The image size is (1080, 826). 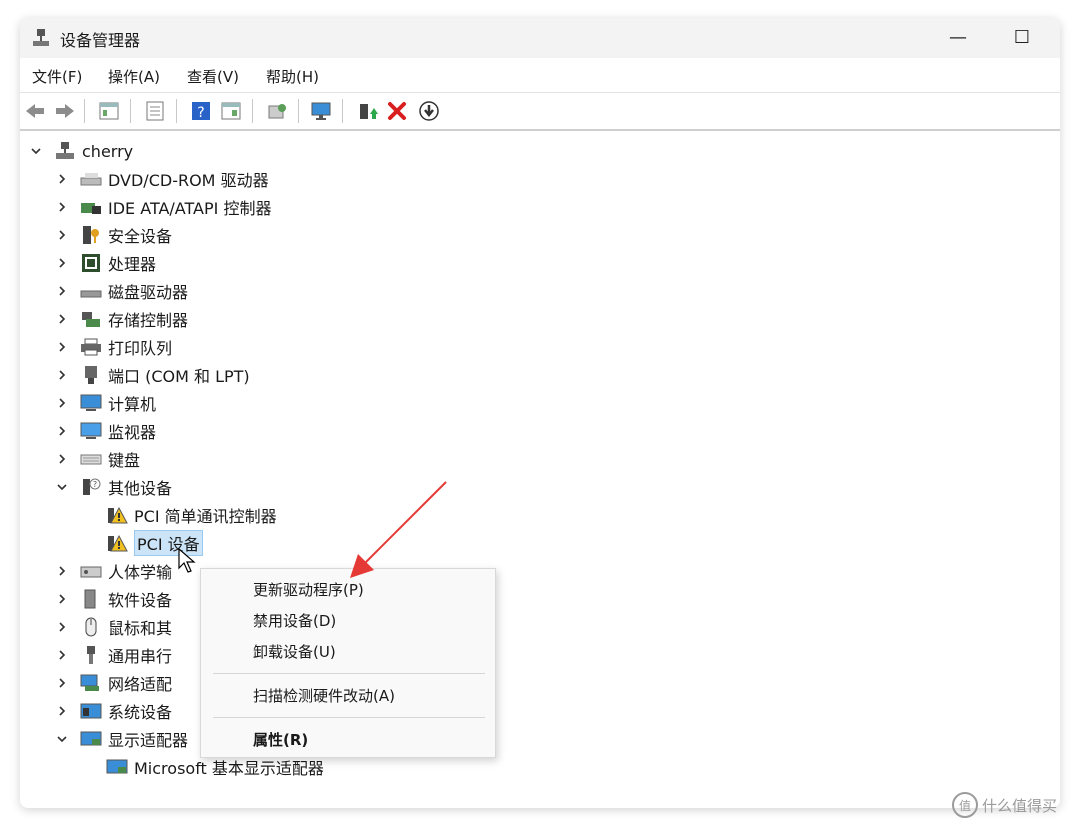 What do you see at coordinates (124, 460) in the screenshot?
I see `tree-item-label: 键盘` at bounding box center [124, 460].